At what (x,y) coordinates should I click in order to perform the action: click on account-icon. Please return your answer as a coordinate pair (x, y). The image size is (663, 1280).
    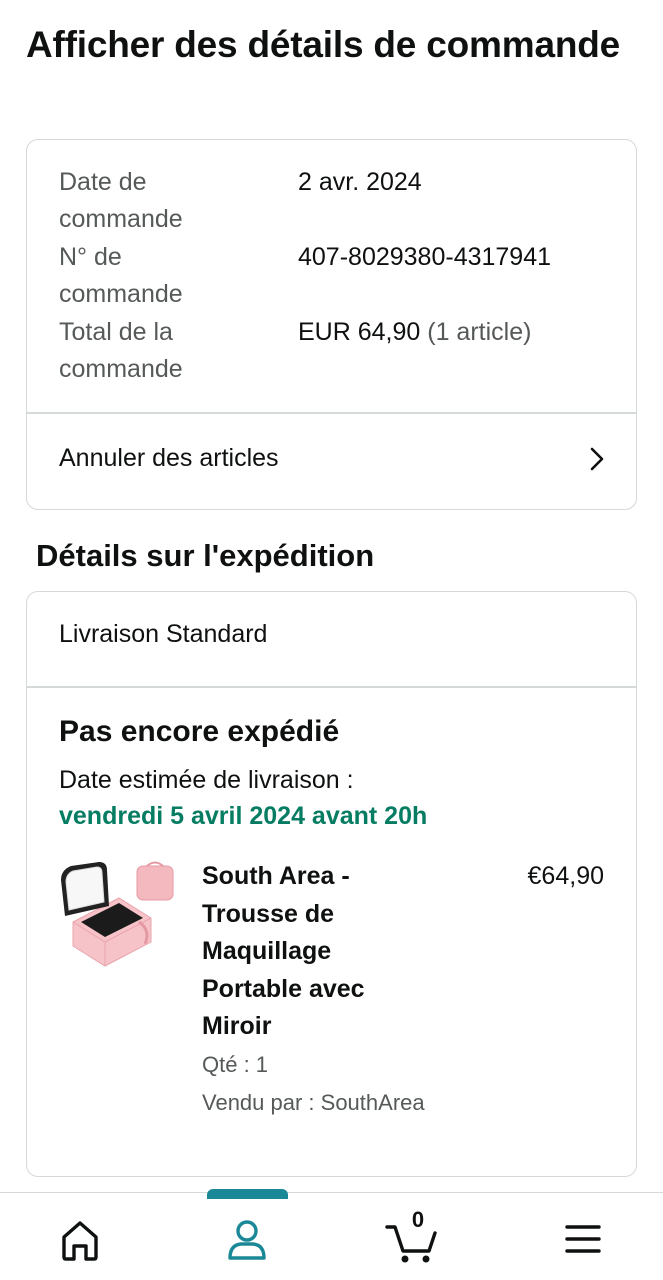
    Looking at the image, I should click on (247, 1240).